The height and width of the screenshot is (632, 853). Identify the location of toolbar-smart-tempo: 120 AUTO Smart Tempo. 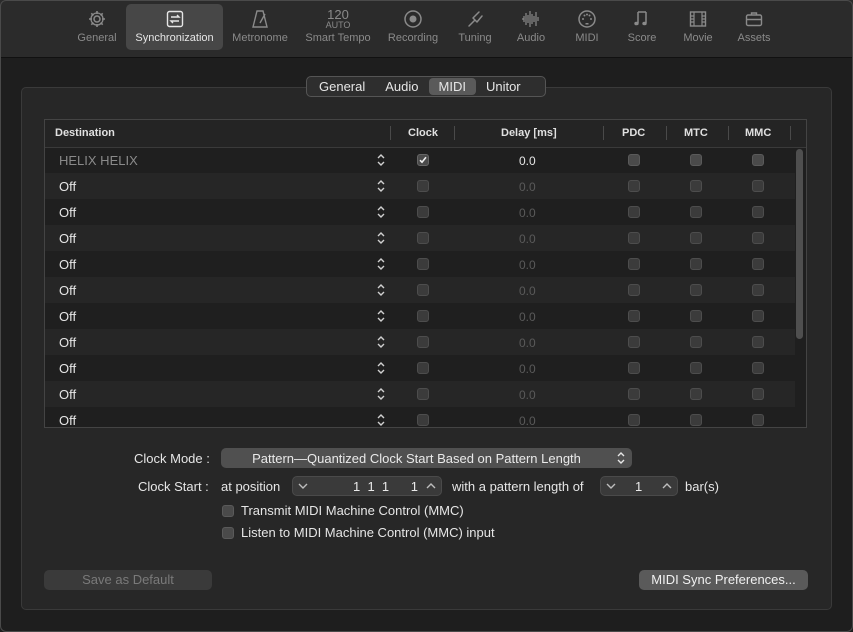
(338, 27).